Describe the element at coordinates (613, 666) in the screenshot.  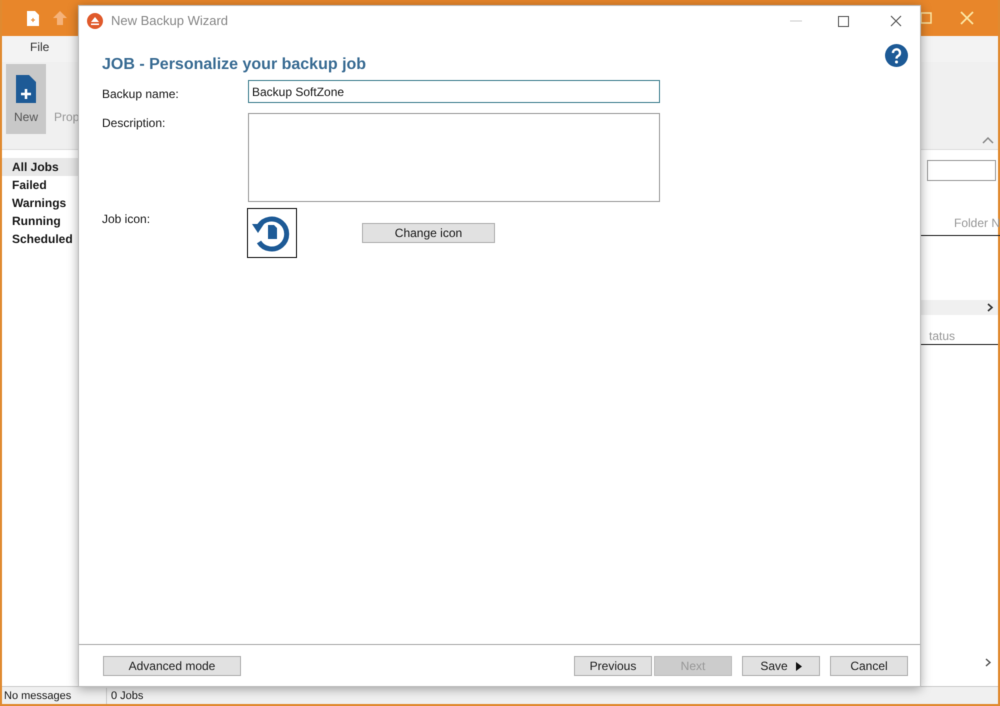
I see `dialog-button: Previous` at that location.